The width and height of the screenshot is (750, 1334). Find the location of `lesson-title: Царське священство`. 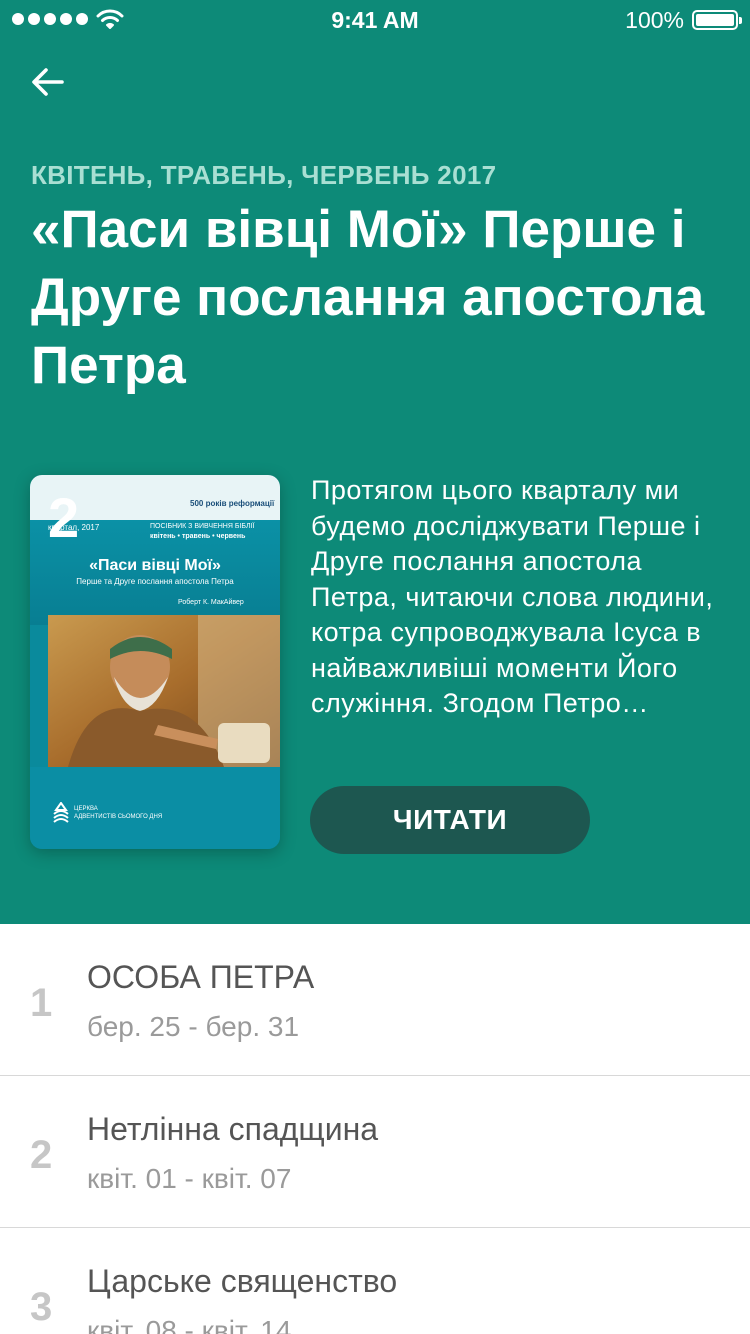

lesson-title: Царське священство is located at coordinates (242, 1281).